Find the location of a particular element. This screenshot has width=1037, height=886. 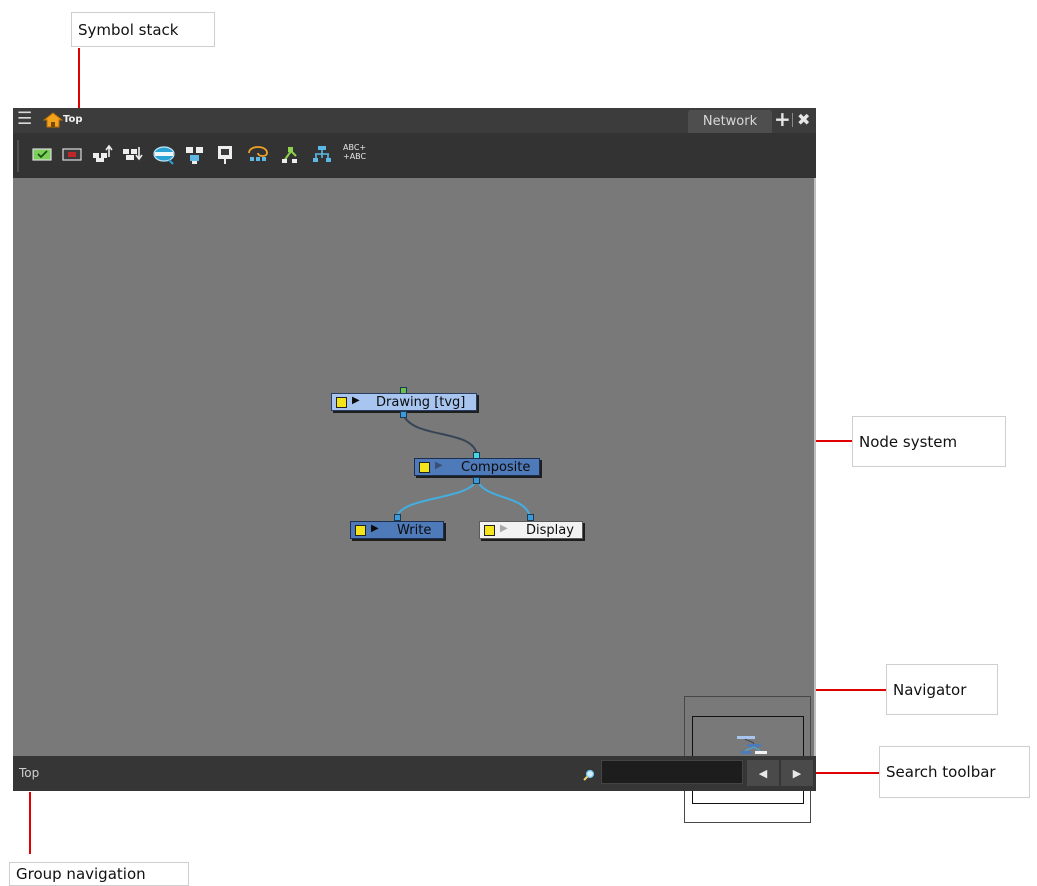

write-node-toggle is located at coordinates (360, 530).